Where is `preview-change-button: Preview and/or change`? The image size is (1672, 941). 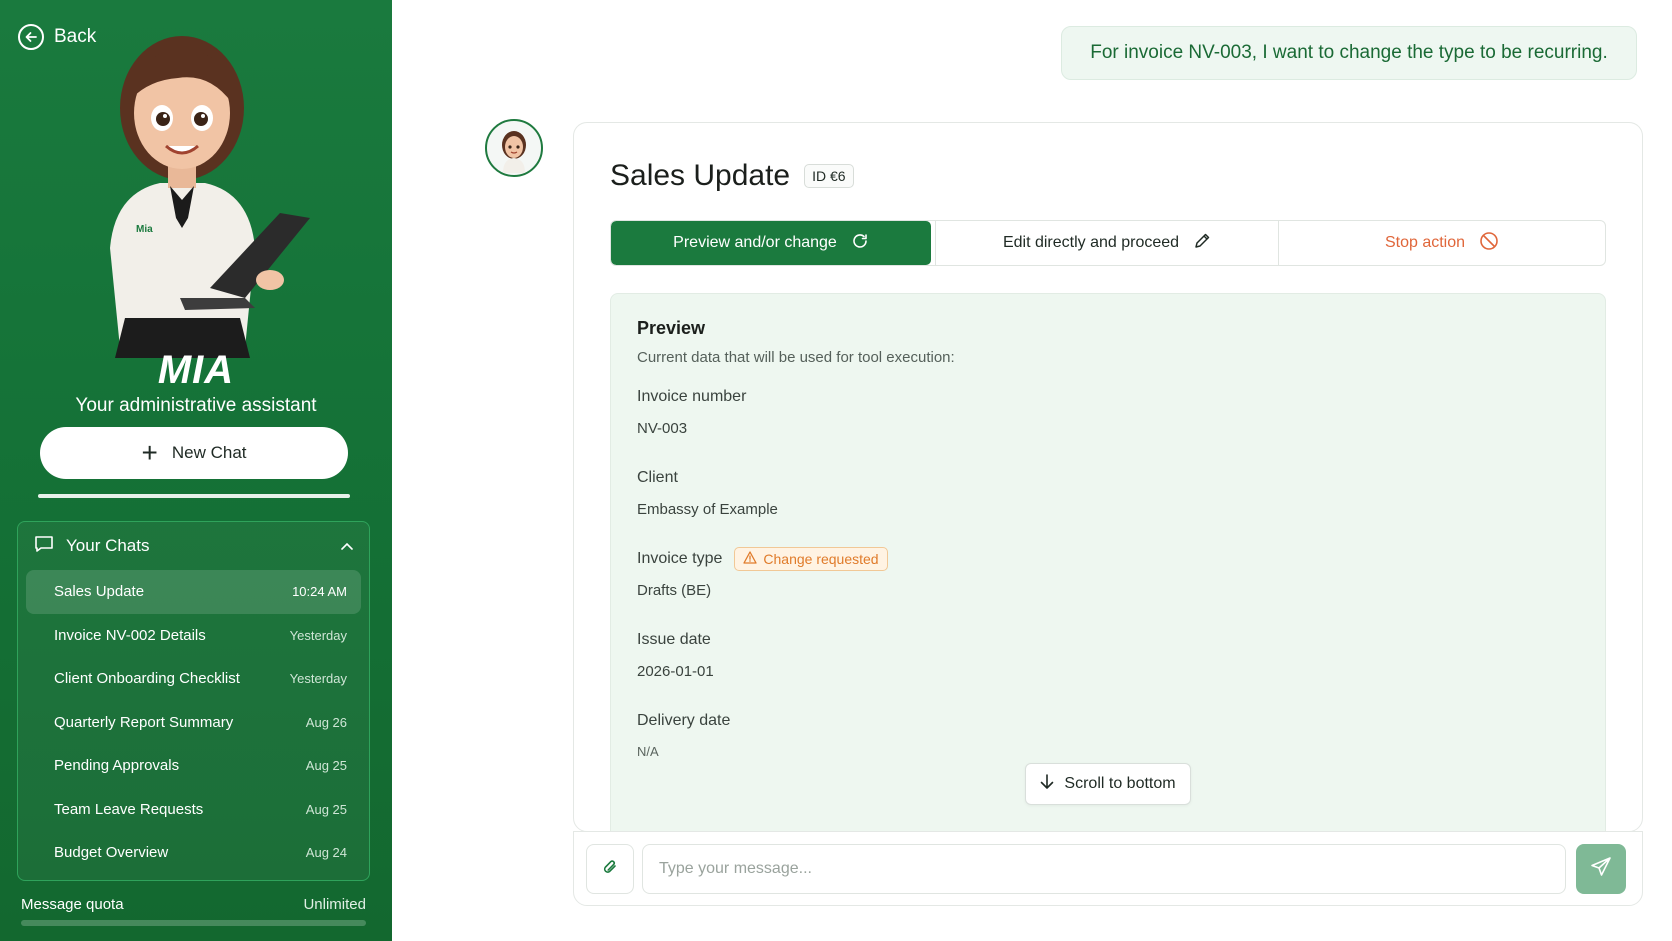
preview-change-button: Preview and/or change is located at coordinates (771, 243).